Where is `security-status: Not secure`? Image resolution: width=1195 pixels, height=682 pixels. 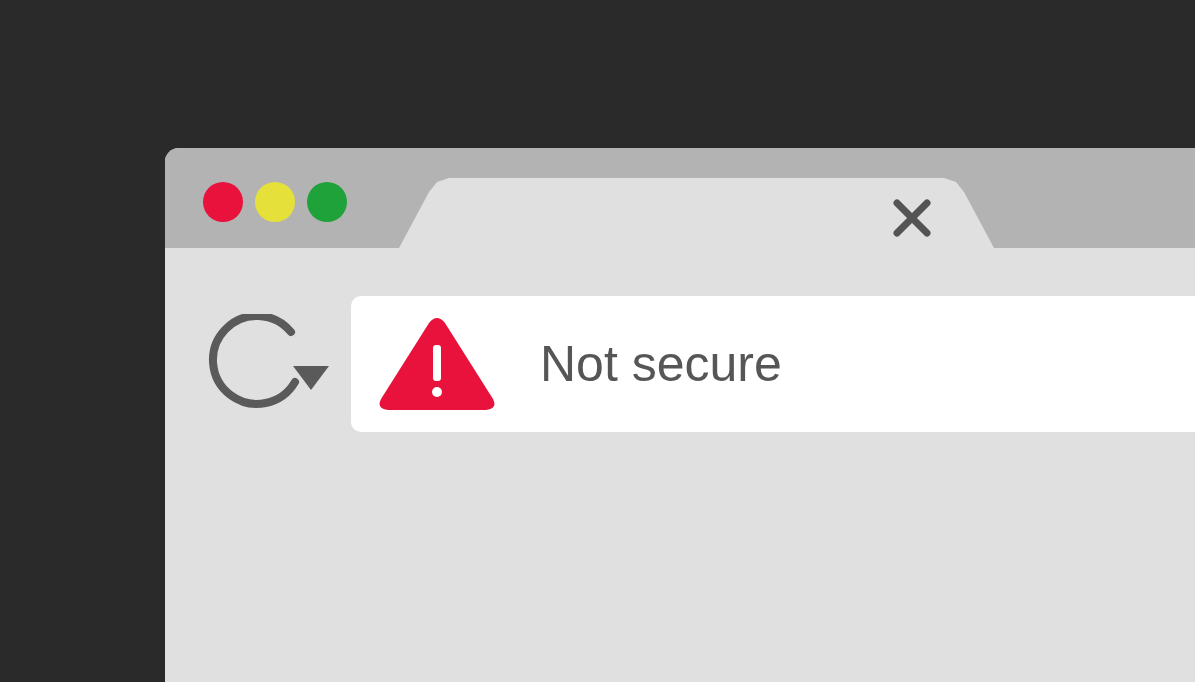
security-status: Not secure is located at coordinates (661, 364).